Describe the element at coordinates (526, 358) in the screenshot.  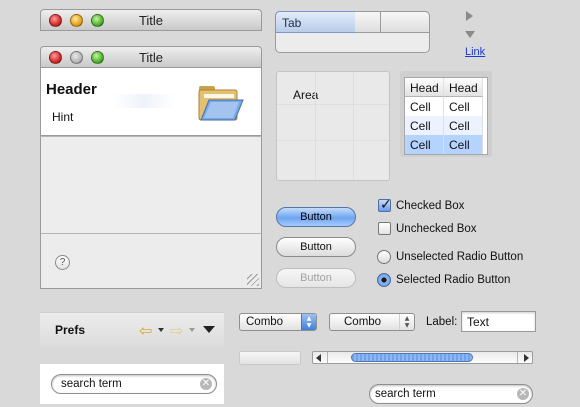
I see `scroll-right-arrow-icon` at that location.